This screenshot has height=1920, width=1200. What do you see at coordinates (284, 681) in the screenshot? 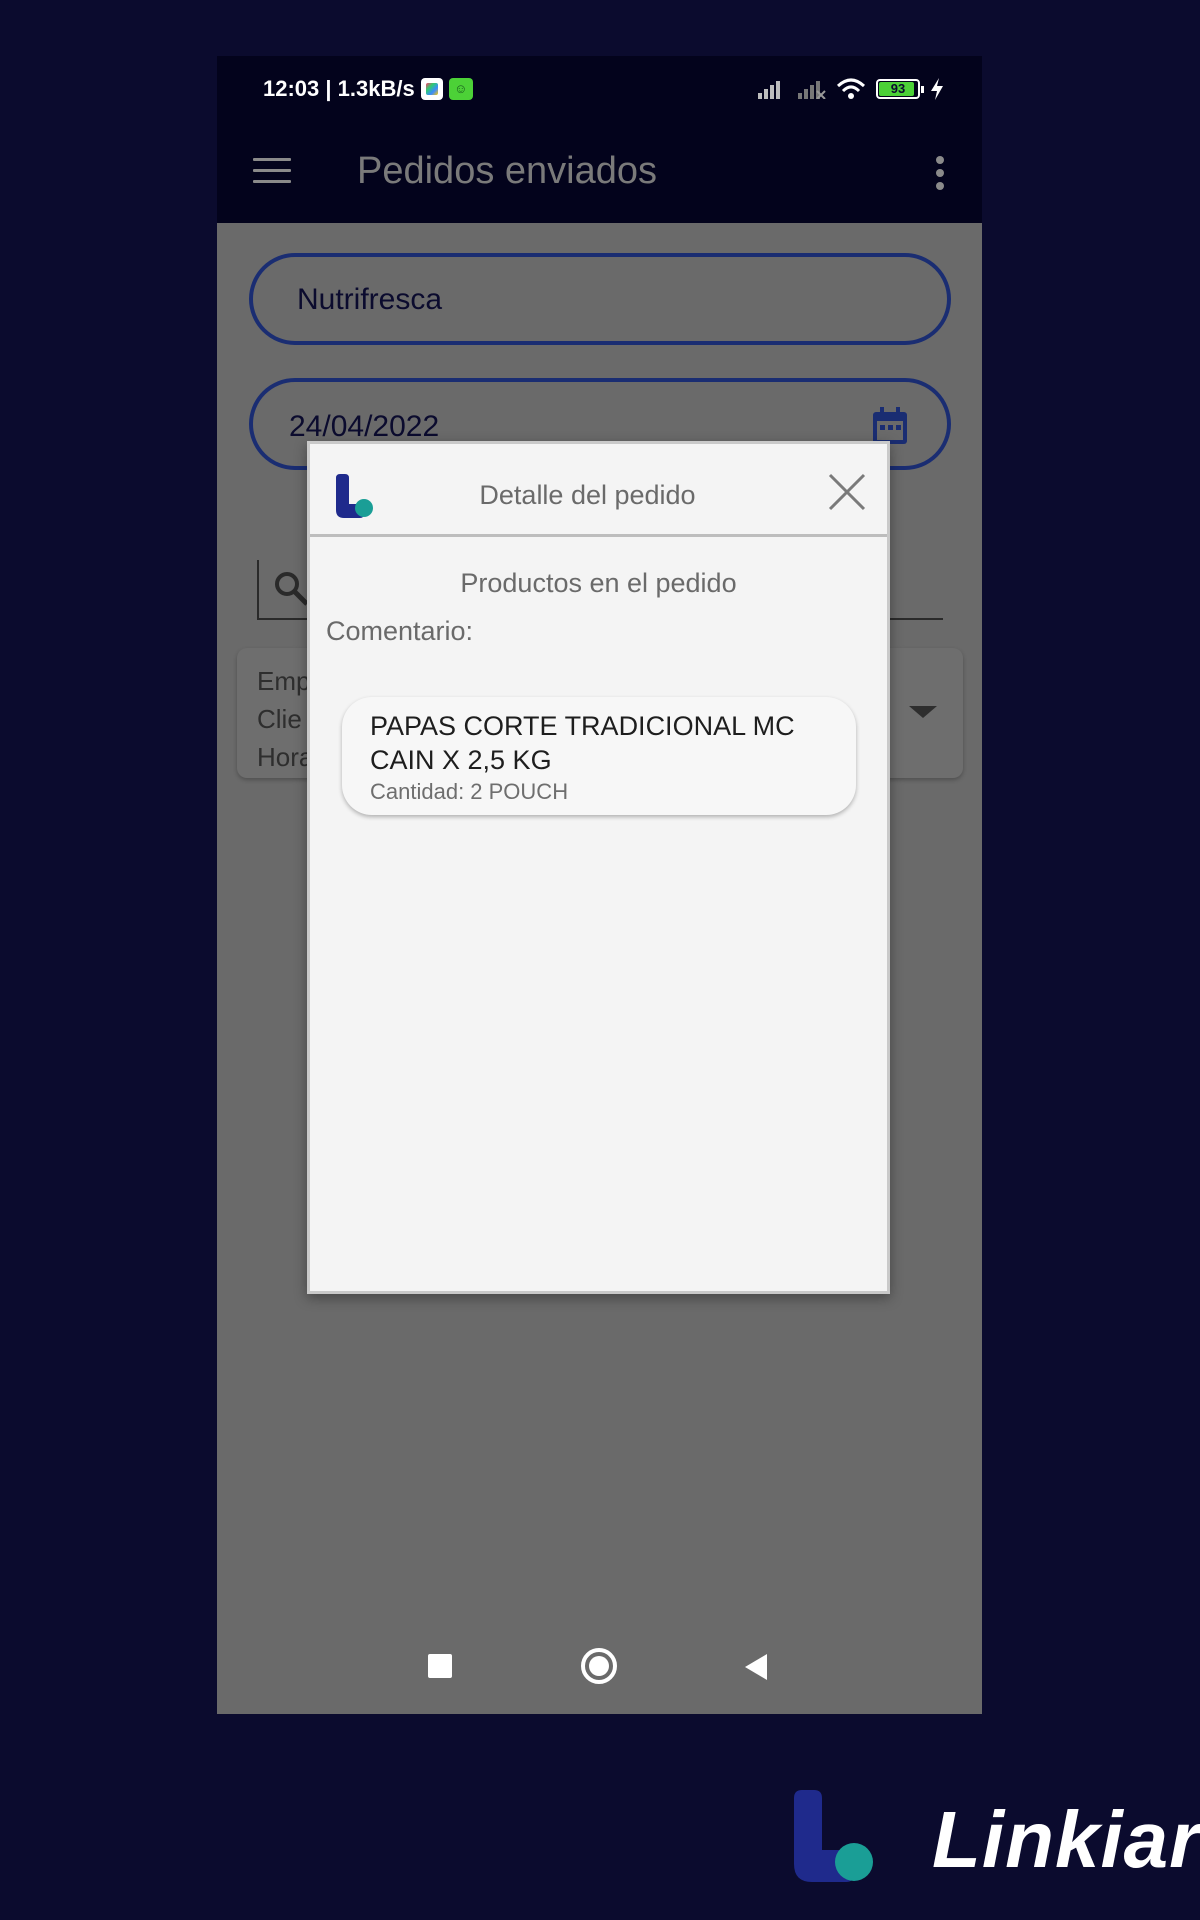
I see `order-card-line: Emp` at bounding box center [284, 681].